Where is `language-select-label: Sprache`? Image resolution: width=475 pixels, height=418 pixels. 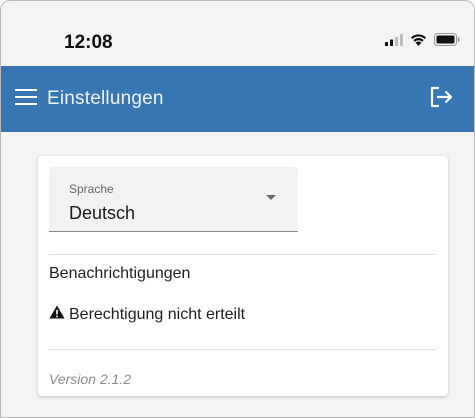
language-select-label: Sprache is located at coordinates (91, 189).